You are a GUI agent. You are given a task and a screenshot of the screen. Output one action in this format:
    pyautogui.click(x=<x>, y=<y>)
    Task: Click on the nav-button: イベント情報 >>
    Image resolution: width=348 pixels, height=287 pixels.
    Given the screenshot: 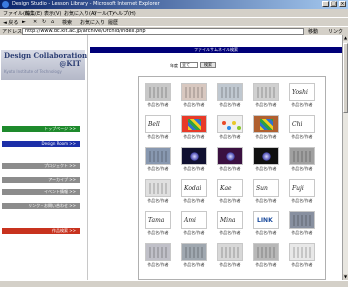 What is the action you would take?
    pyautogui.click(x=41, y=192)
    